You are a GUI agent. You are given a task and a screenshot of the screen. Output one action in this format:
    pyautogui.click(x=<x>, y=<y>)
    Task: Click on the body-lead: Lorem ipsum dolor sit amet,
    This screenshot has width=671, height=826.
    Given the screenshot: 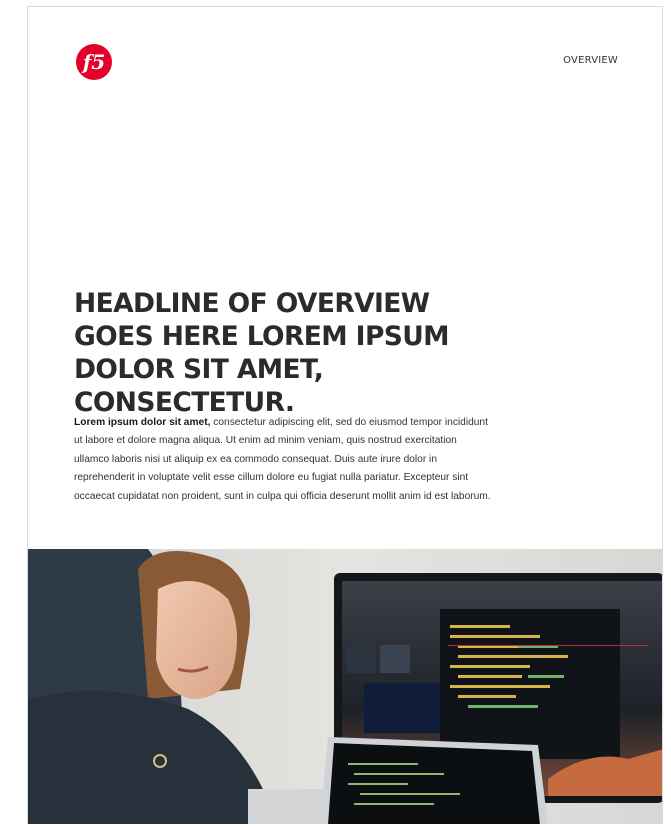 What is the action you would take?
    pyautogui.click(x=142, y=422)
    